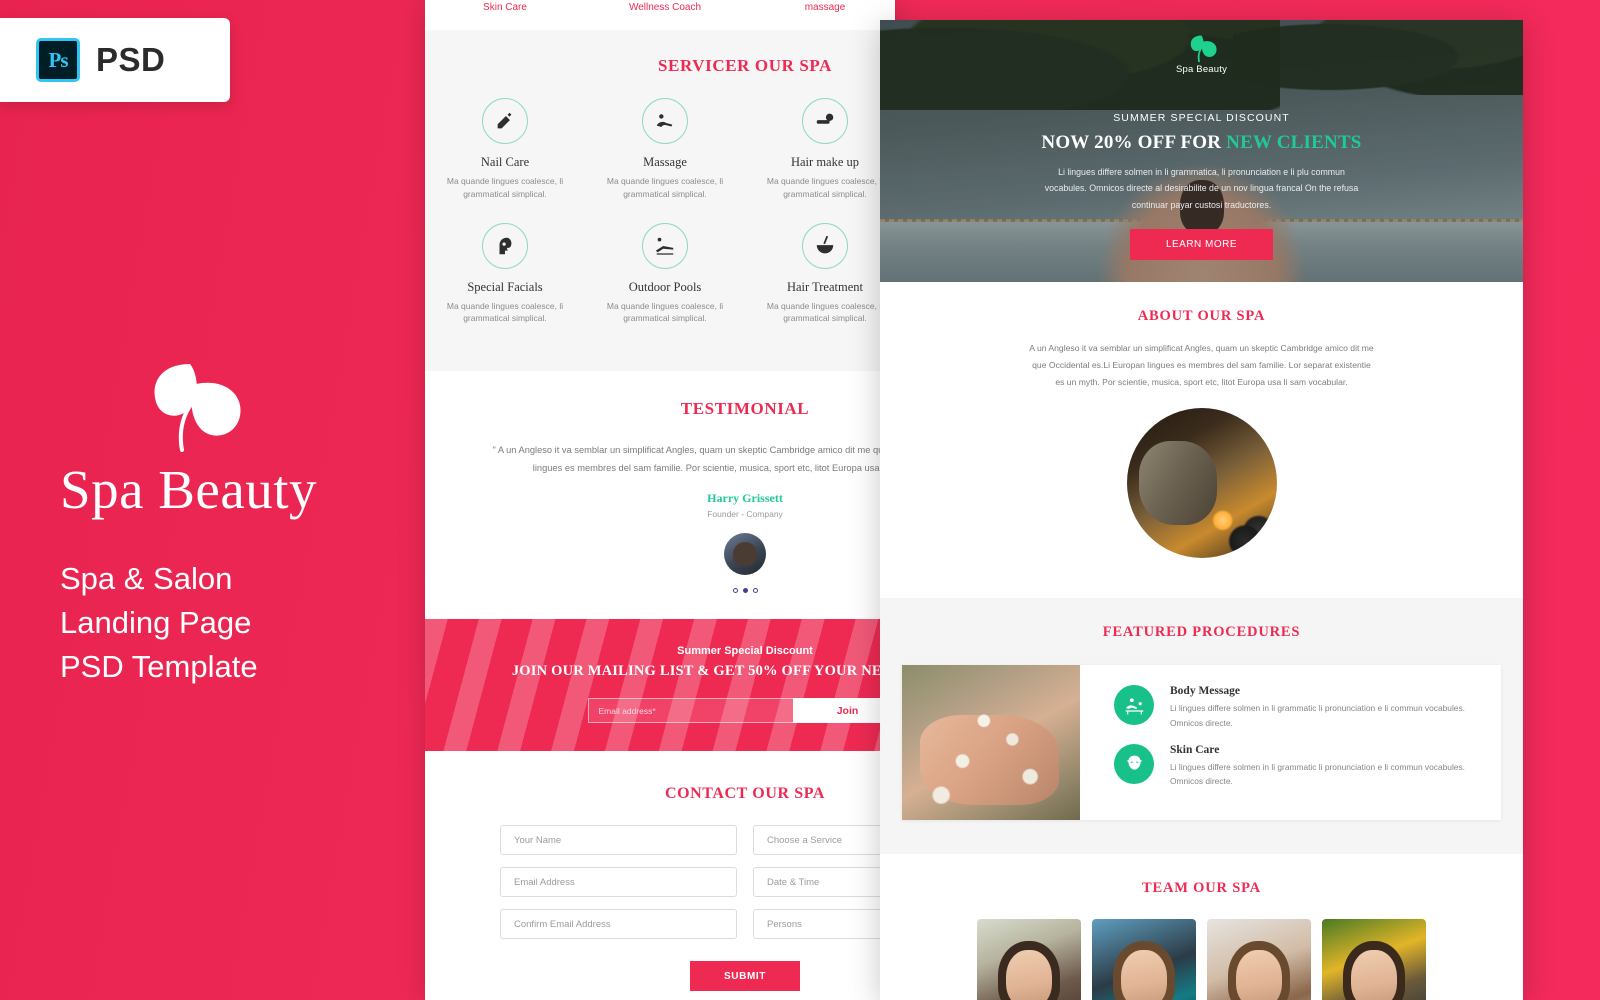 The width and height of the screenshot is (1600, 1000). I want to click on your-name-input: Your Name, so click(618, 840).